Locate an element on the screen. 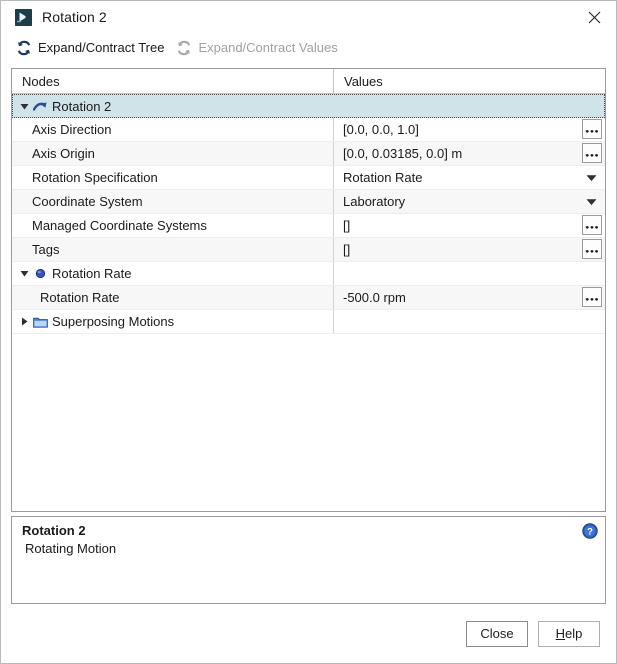  node-label: Tags is located at coordinates (46, 249).